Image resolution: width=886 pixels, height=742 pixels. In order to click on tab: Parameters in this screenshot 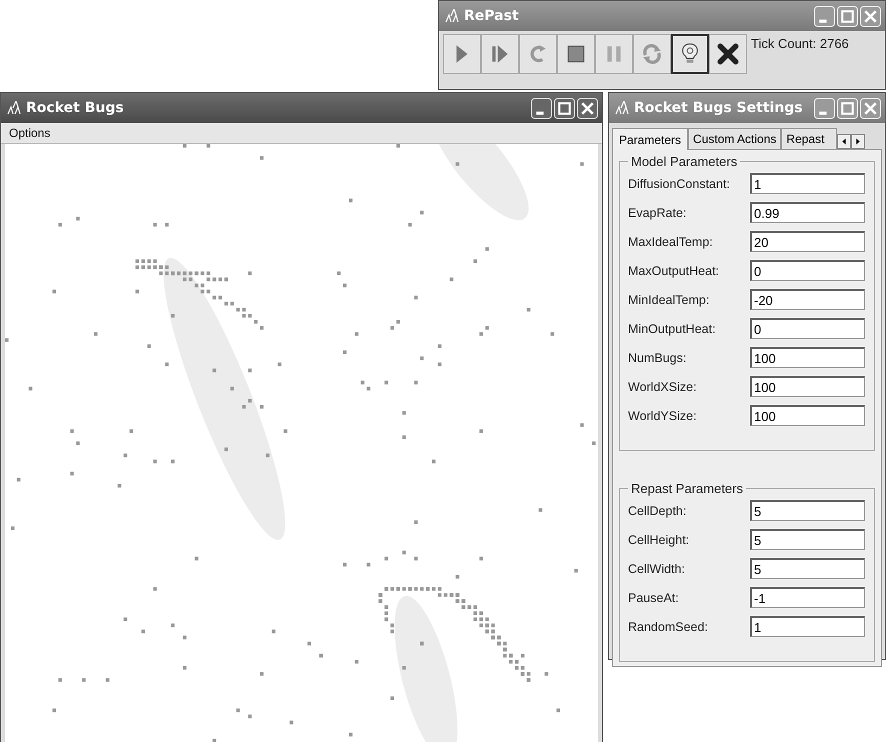, I will do `click(650, 139)`.